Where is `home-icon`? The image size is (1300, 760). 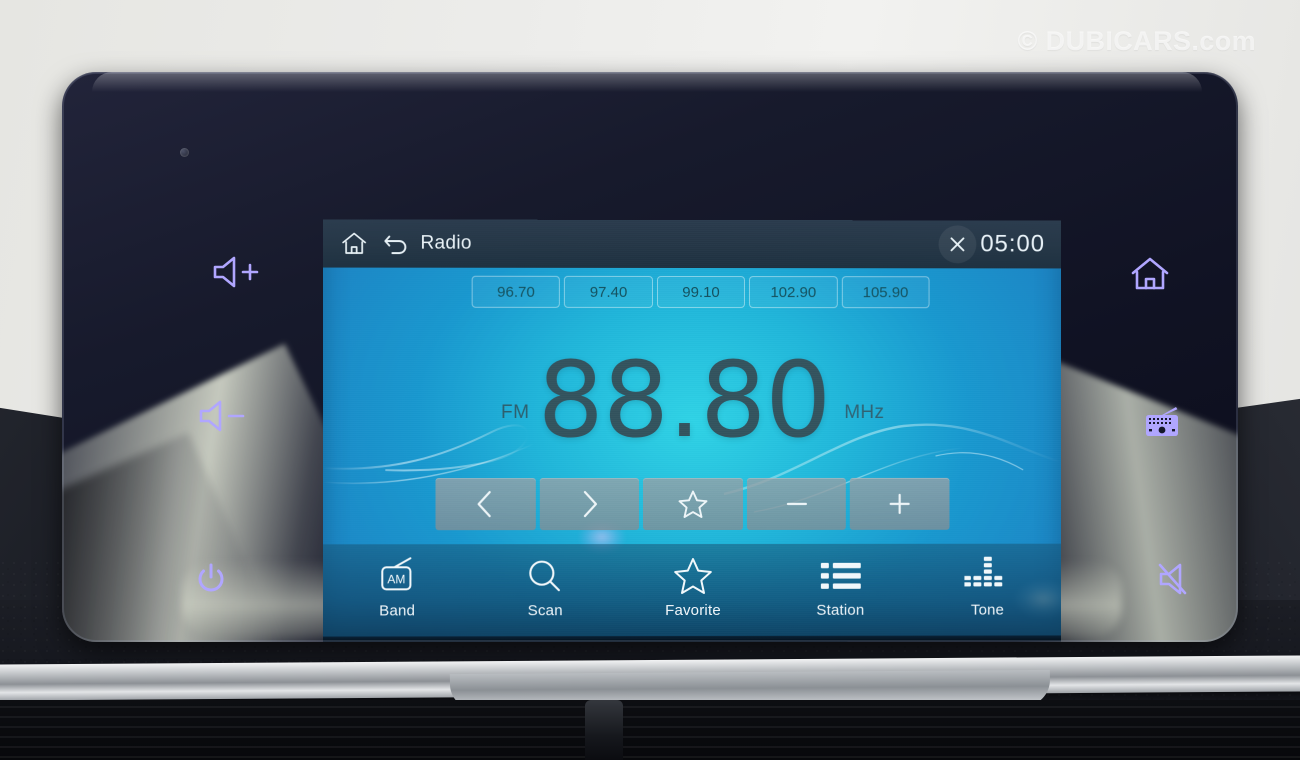 home-icon is located at coordinates (354, 243).